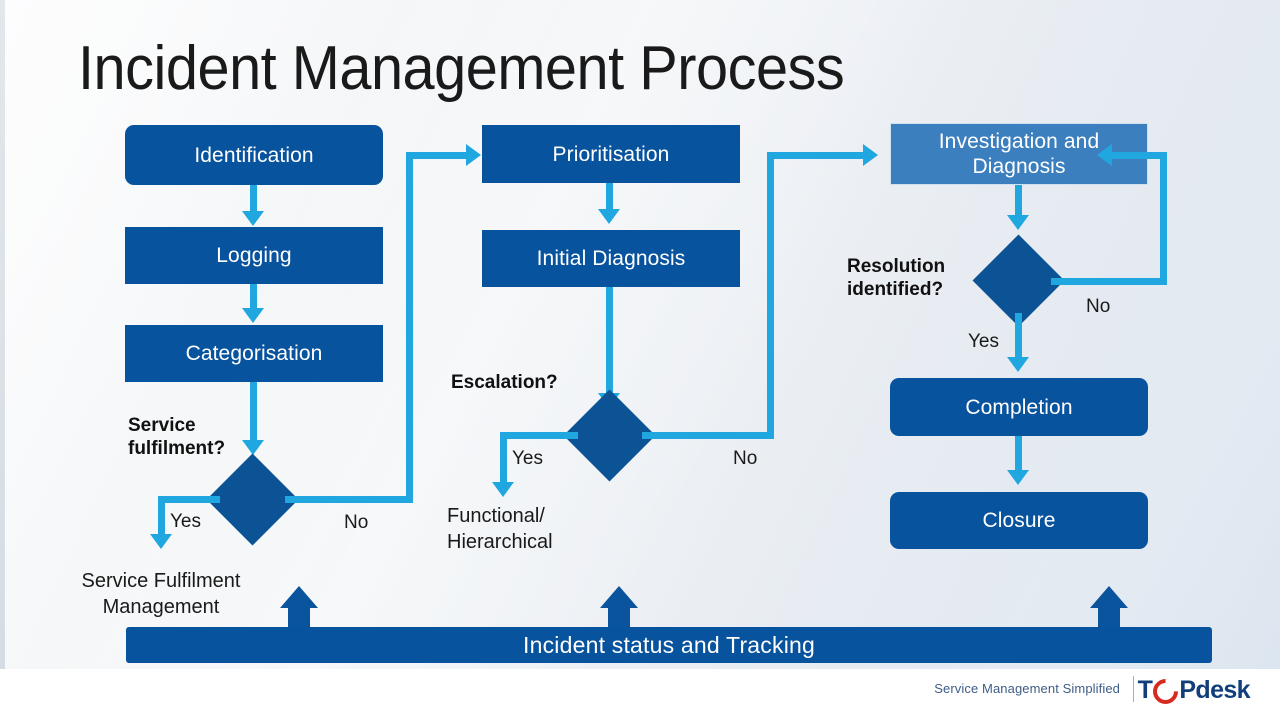  I want to click on arrowhead-down-resolution-yes, so click(1018, 364).